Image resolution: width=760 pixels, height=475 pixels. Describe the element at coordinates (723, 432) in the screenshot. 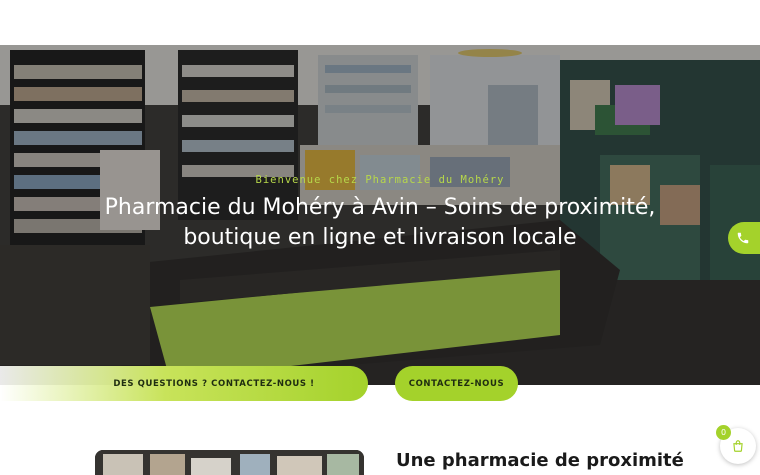

I see `cart-count-badge: 0` at that location.